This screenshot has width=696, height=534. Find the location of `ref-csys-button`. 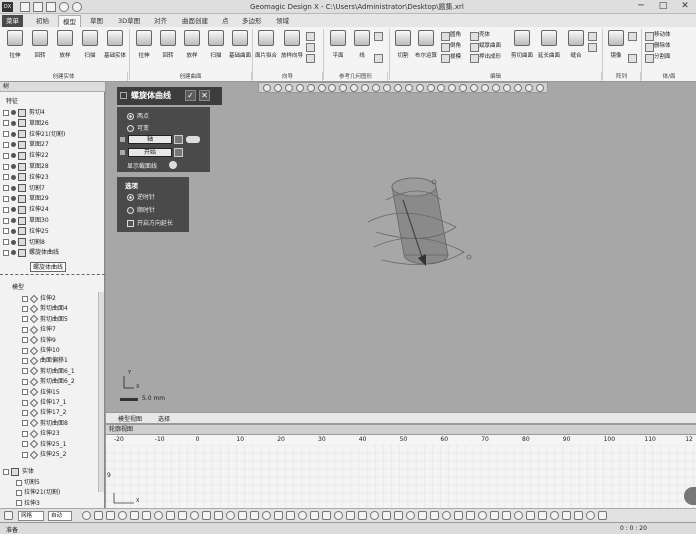

ref-csys-button is located at coordinates (378, 58).